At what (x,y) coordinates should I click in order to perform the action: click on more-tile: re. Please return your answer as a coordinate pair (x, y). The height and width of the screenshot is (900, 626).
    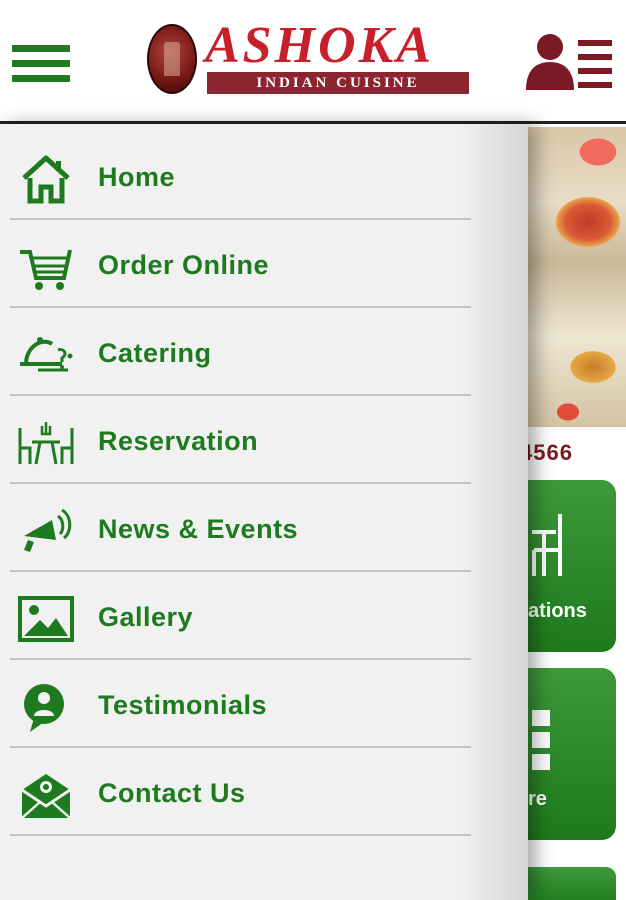
    Looking at the image, I should click on (572, 754).